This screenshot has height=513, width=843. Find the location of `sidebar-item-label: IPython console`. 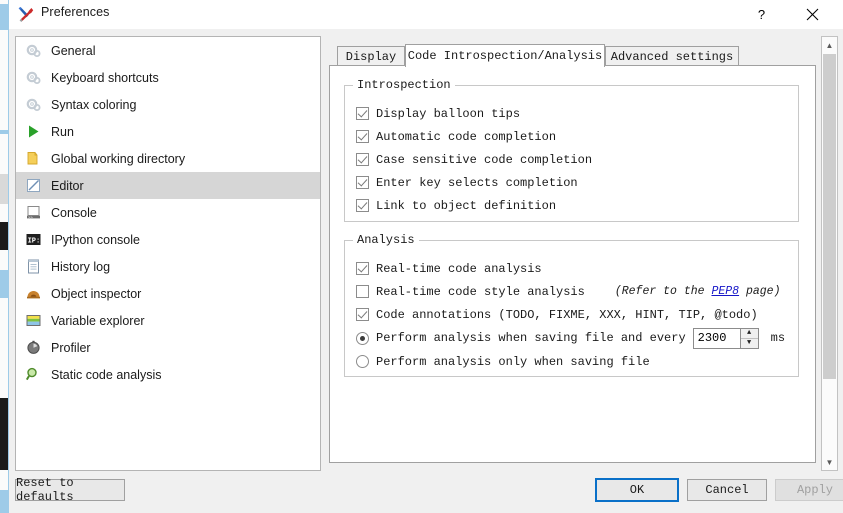

sidebar-item-label: IPython console is located at coordinates (95, 239).